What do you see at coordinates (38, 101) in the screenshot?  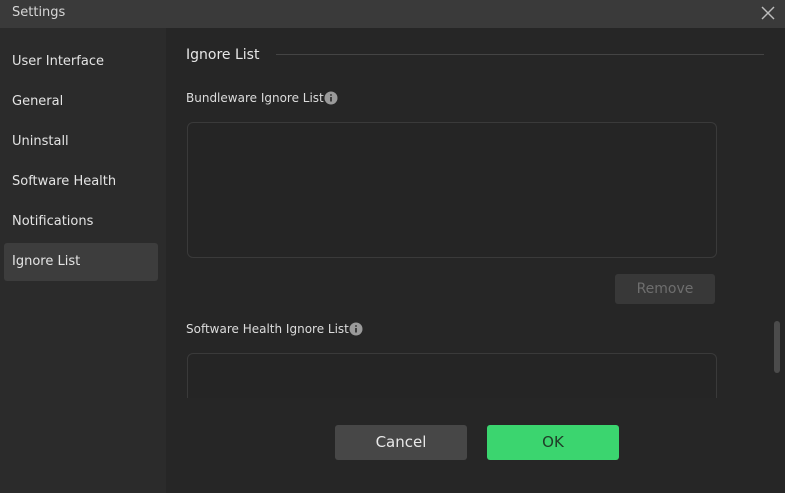 I see `sidebar-item-label: General` at bounding box center [38, 101].